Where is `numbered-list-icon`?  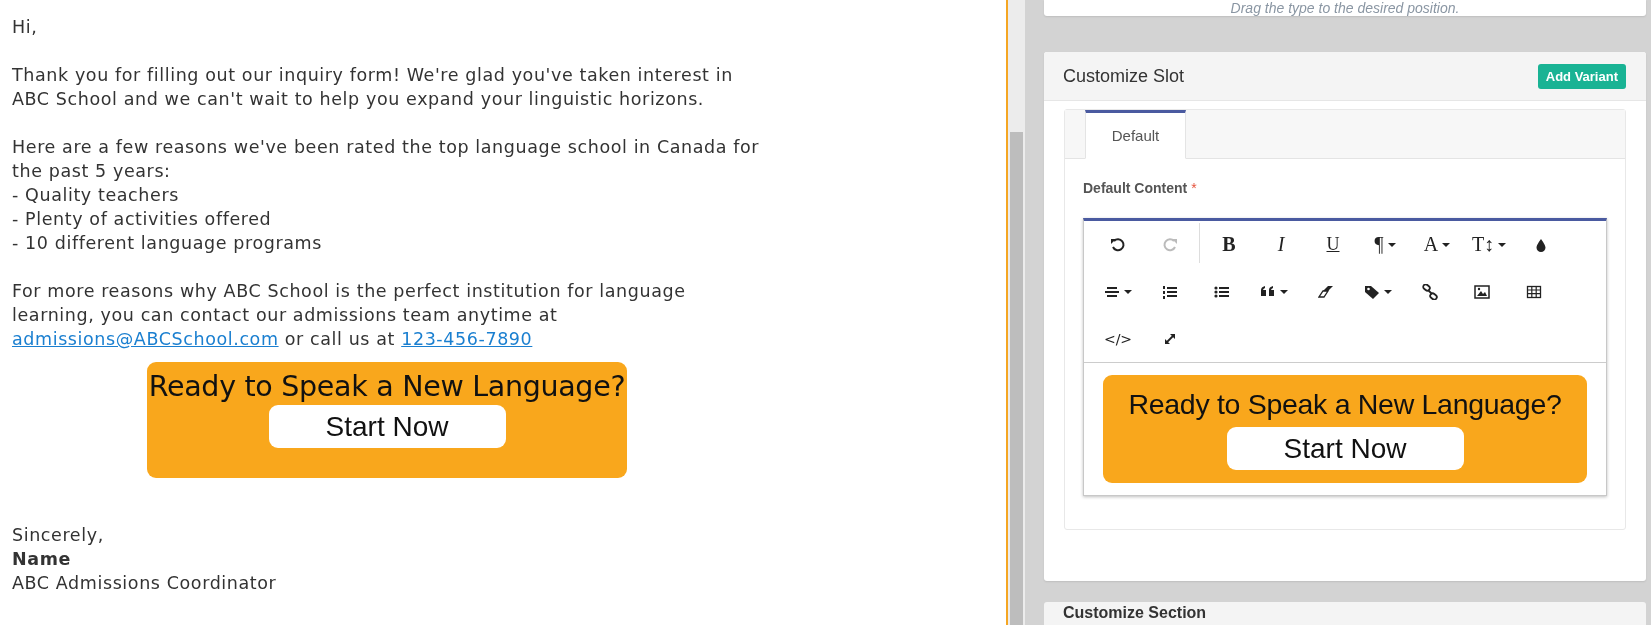 numbered-list-icon is located at coordinates (1170, 291).